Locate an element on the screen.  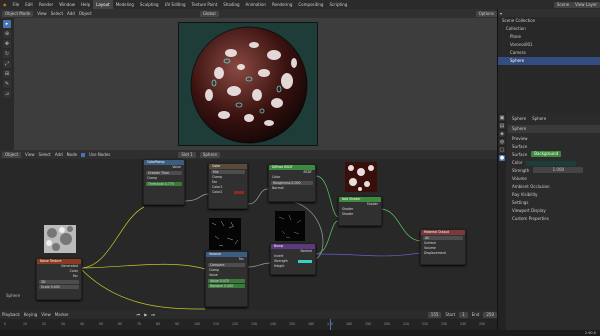
menu-render: Render is located at coordinates (46, 4).